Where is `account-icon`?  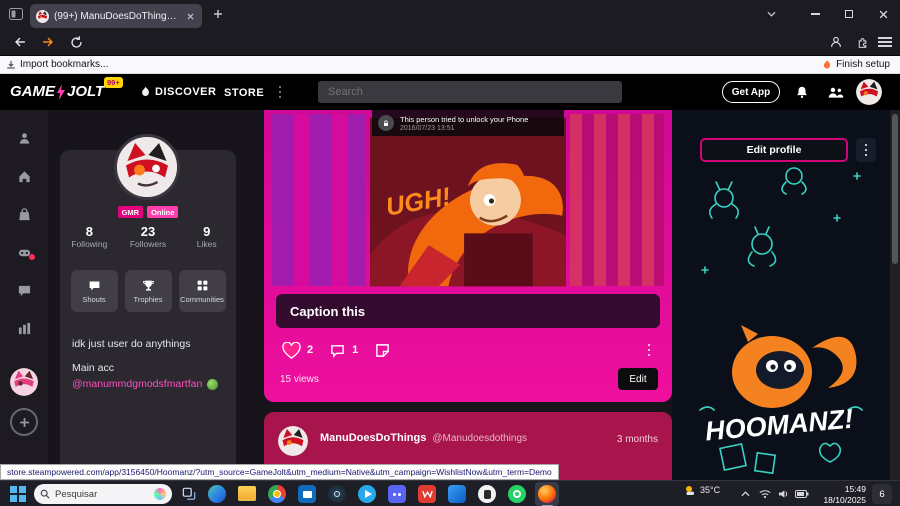
account-icon is located at coordinates (836, 42).